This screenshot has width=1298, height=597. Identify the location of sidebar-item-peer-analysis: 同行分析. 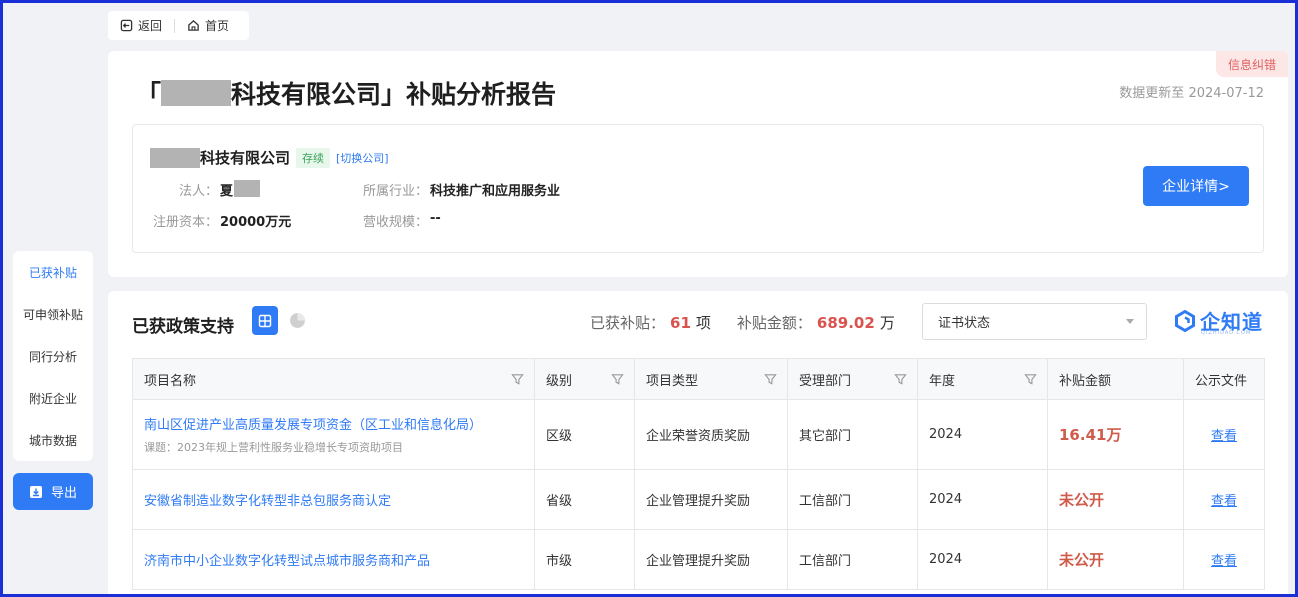
(53, 356).